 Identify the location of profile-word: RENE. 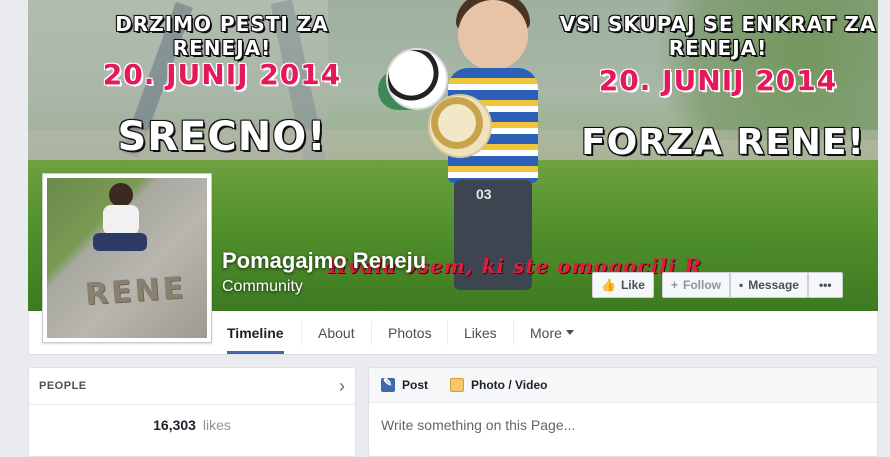
(135, 291).